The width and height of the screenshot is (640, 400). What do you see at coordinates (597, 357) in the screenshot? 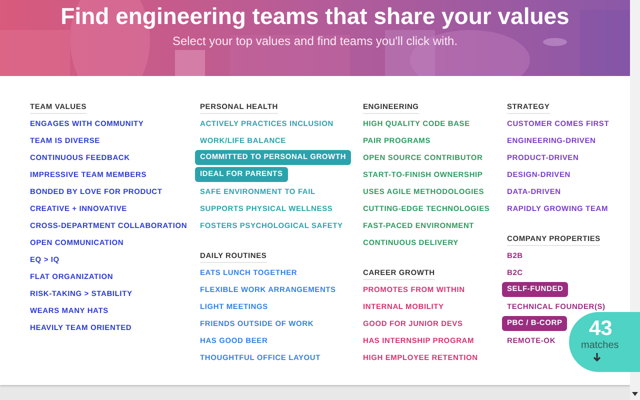
I see `arrow-down-icon` at bounding box center [597, 357].